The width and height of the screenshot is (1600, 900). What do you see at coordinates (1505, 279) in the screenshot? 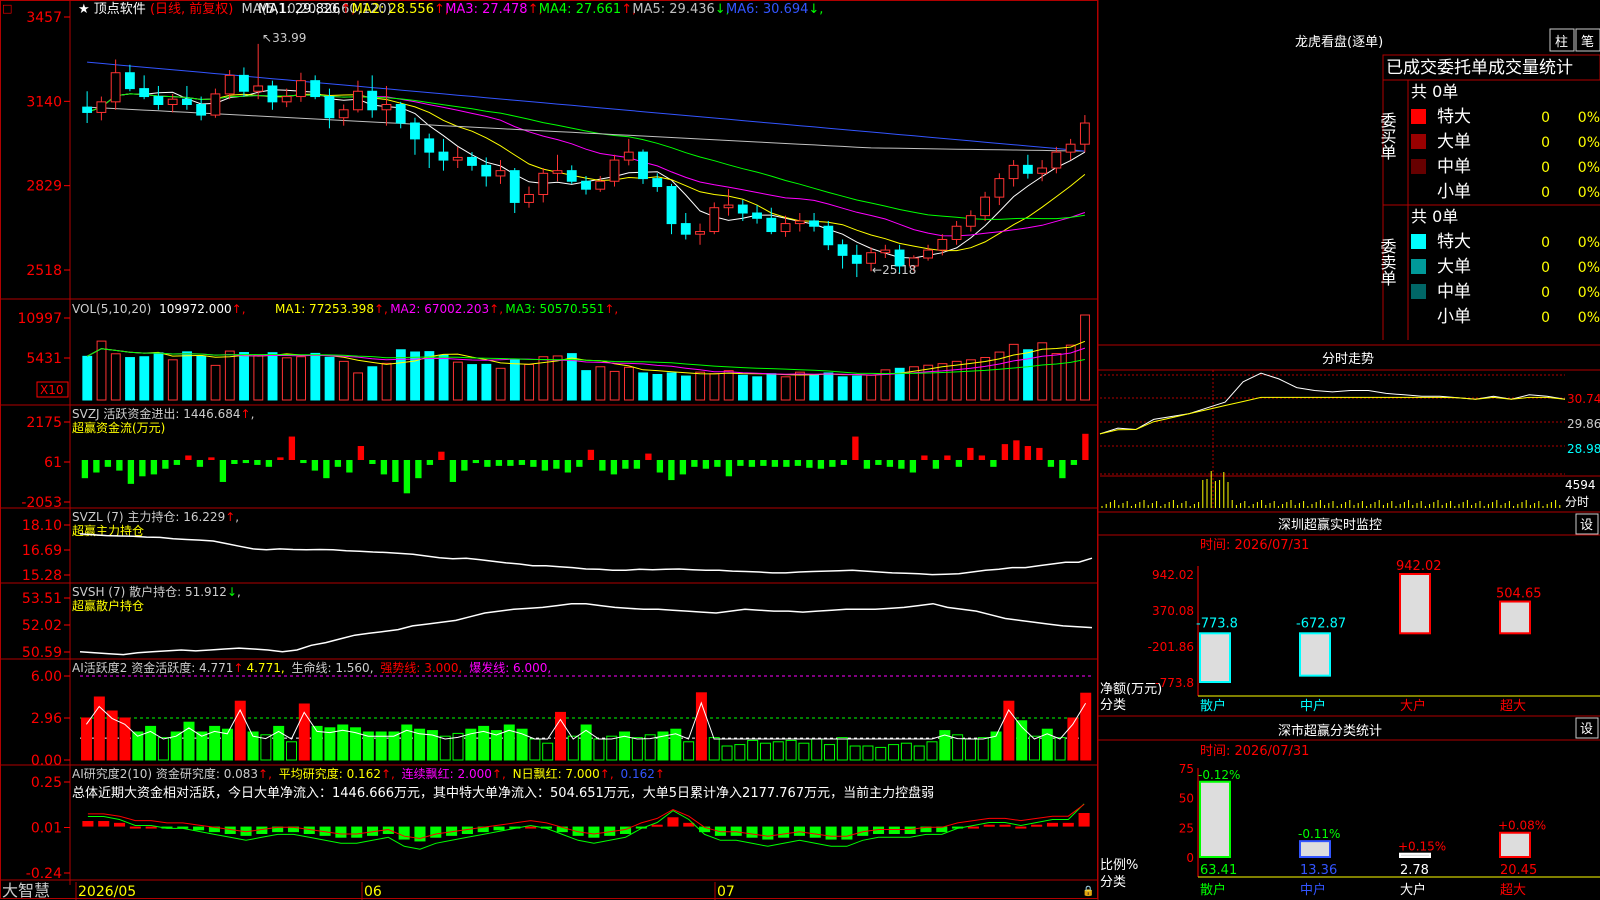
I see `sell-rows: 特大 0 0% 大单 0 0% 中单 0 0% 小单 0 0%` at bounding box center [1505, 279].